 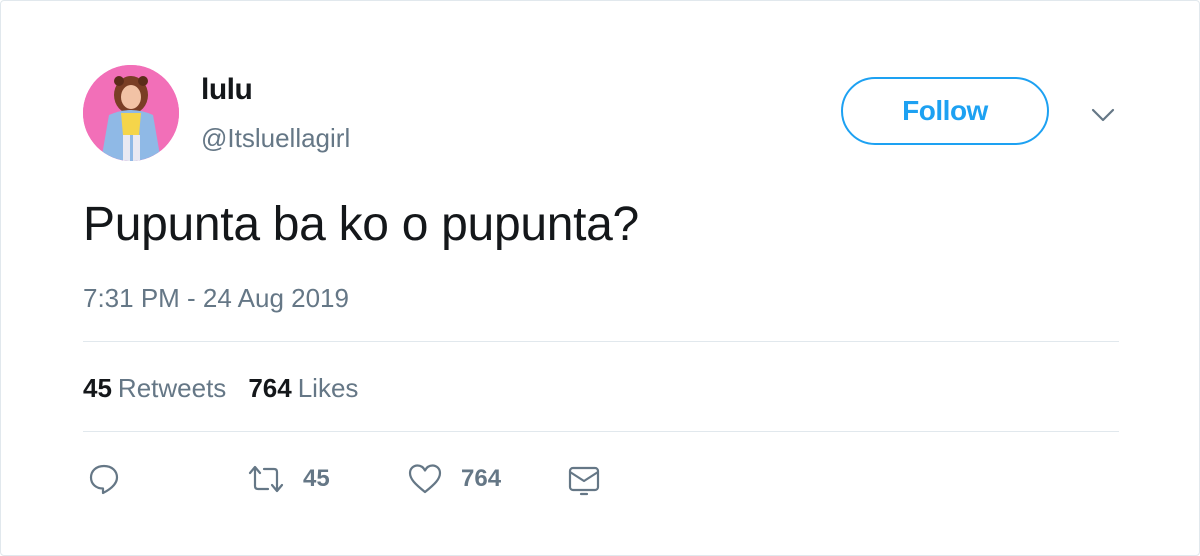 What do you see at coordinates (266, 479) in the screenshot?
I see `retweet-icon` at bounding box center [266, 479].